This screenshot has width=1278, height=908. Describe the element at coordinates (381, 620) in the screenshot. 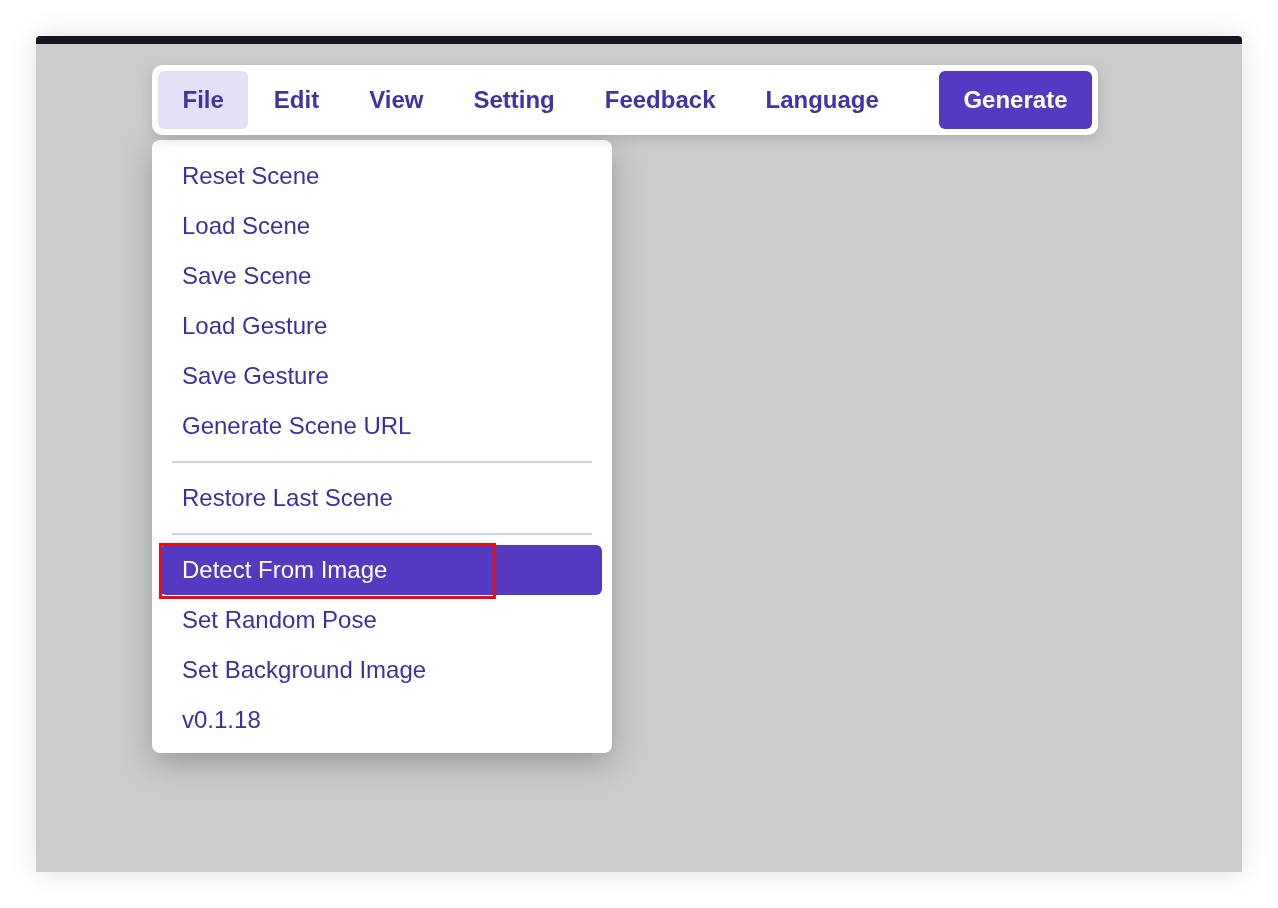

I see `menu-item: Set Random Pose` at that location.